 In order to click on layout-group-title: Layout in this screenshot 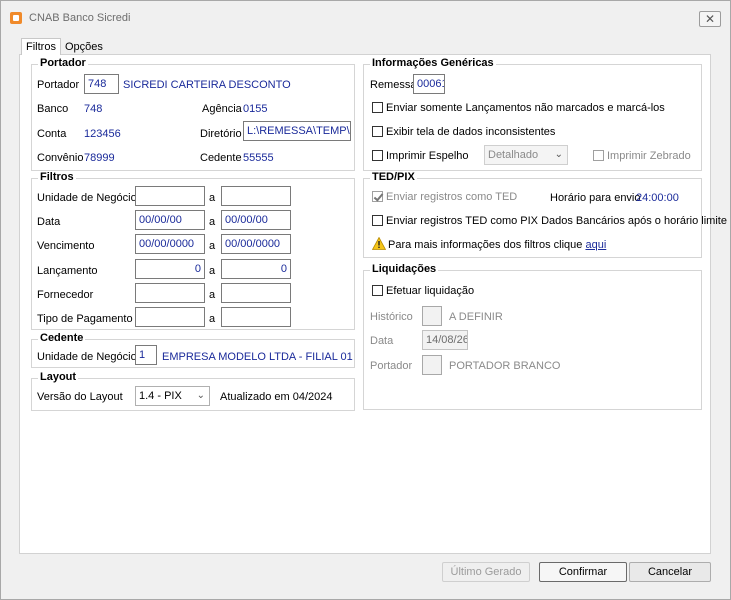, I will do `click(58, 377)`.